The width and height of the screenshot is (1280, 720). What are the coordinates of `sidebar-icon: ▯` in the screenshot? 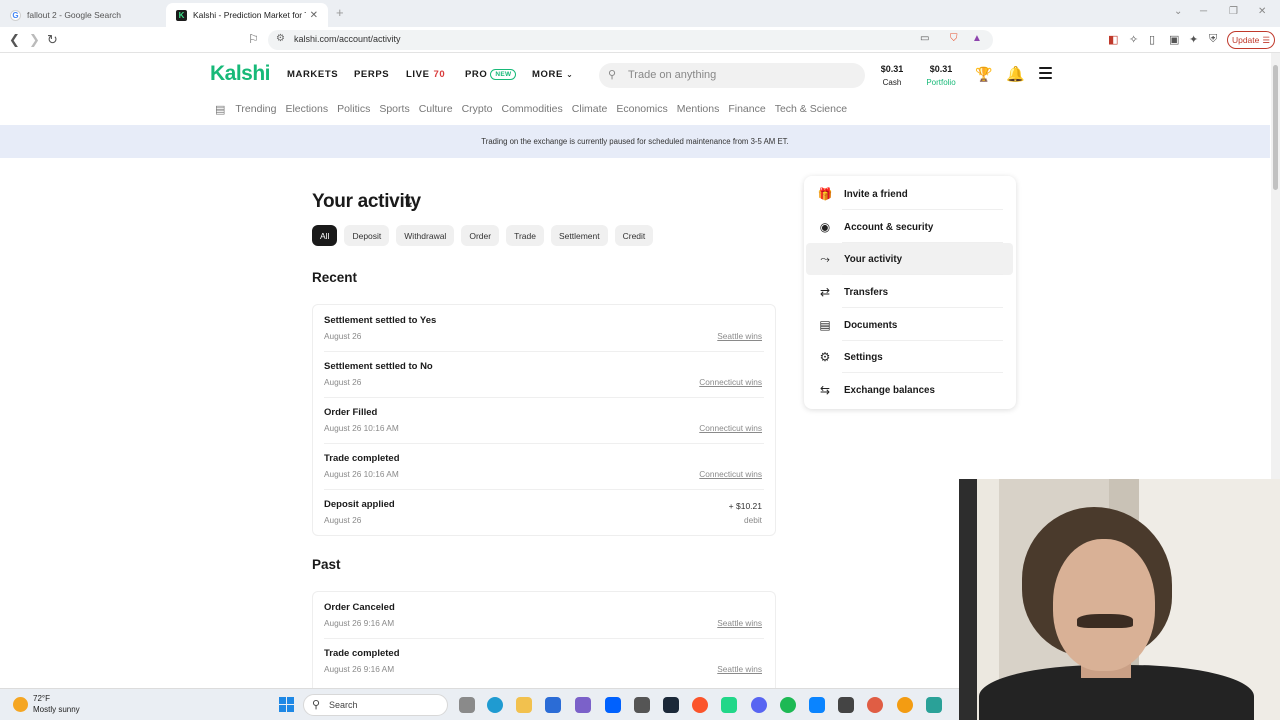 It's located at (1152, 39).